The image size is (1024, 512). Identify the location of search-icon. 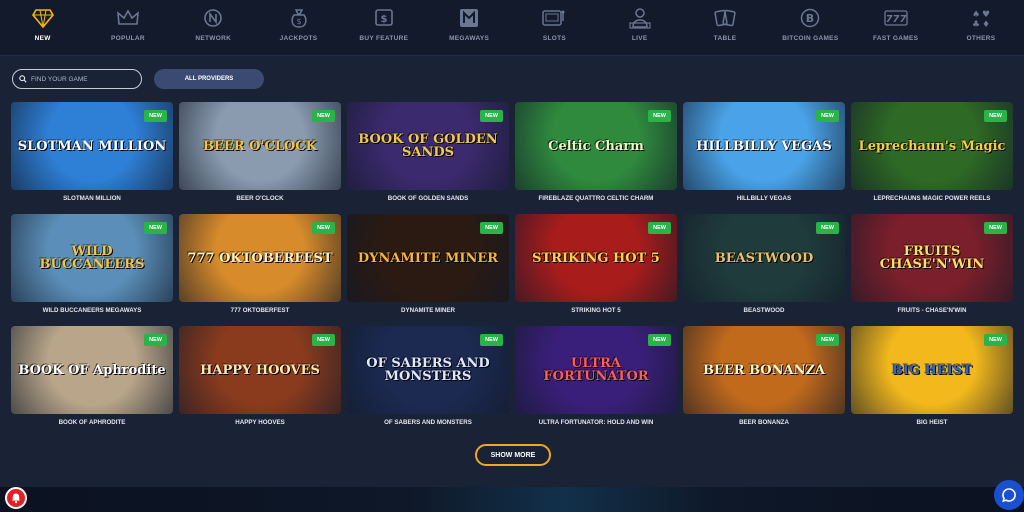
(23, 79).